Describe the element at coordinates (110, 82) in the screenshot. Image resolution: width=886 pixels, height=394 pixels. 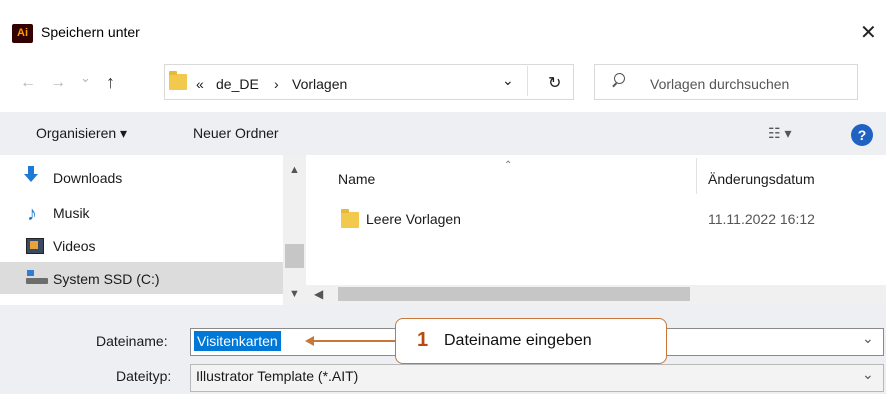
I see `up-arrow-icon: ↑` at that location.